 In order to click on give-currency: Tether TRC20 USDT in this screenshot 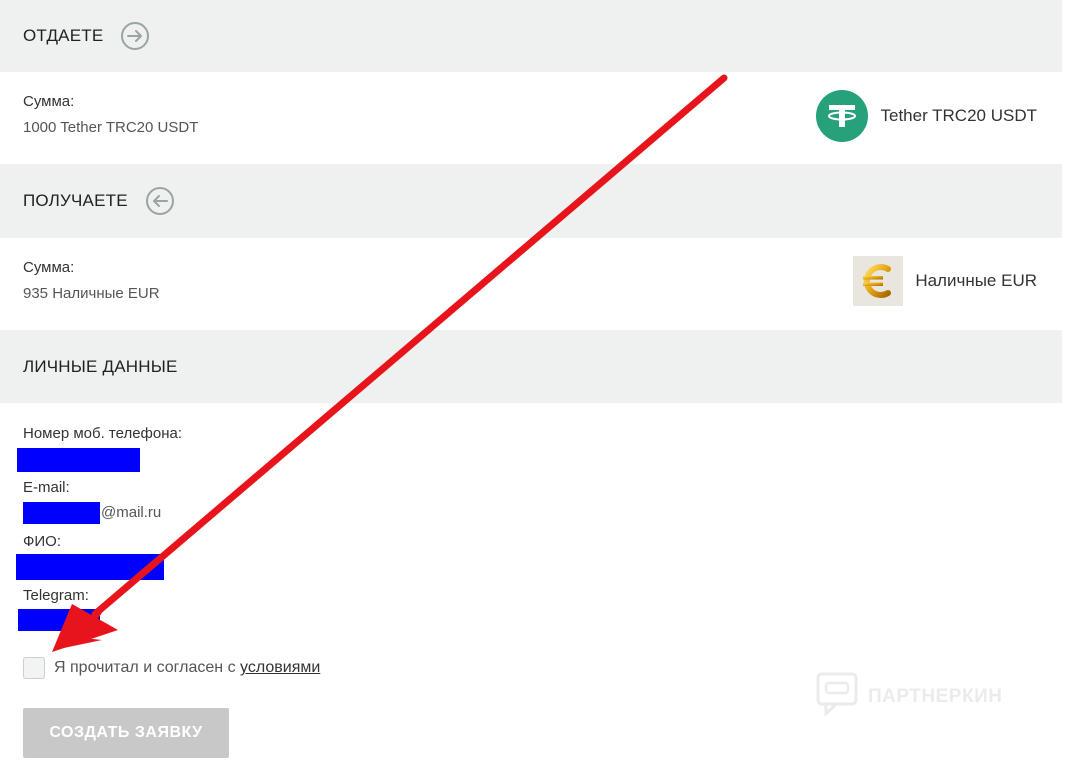, I will do `click(926, 116)`.